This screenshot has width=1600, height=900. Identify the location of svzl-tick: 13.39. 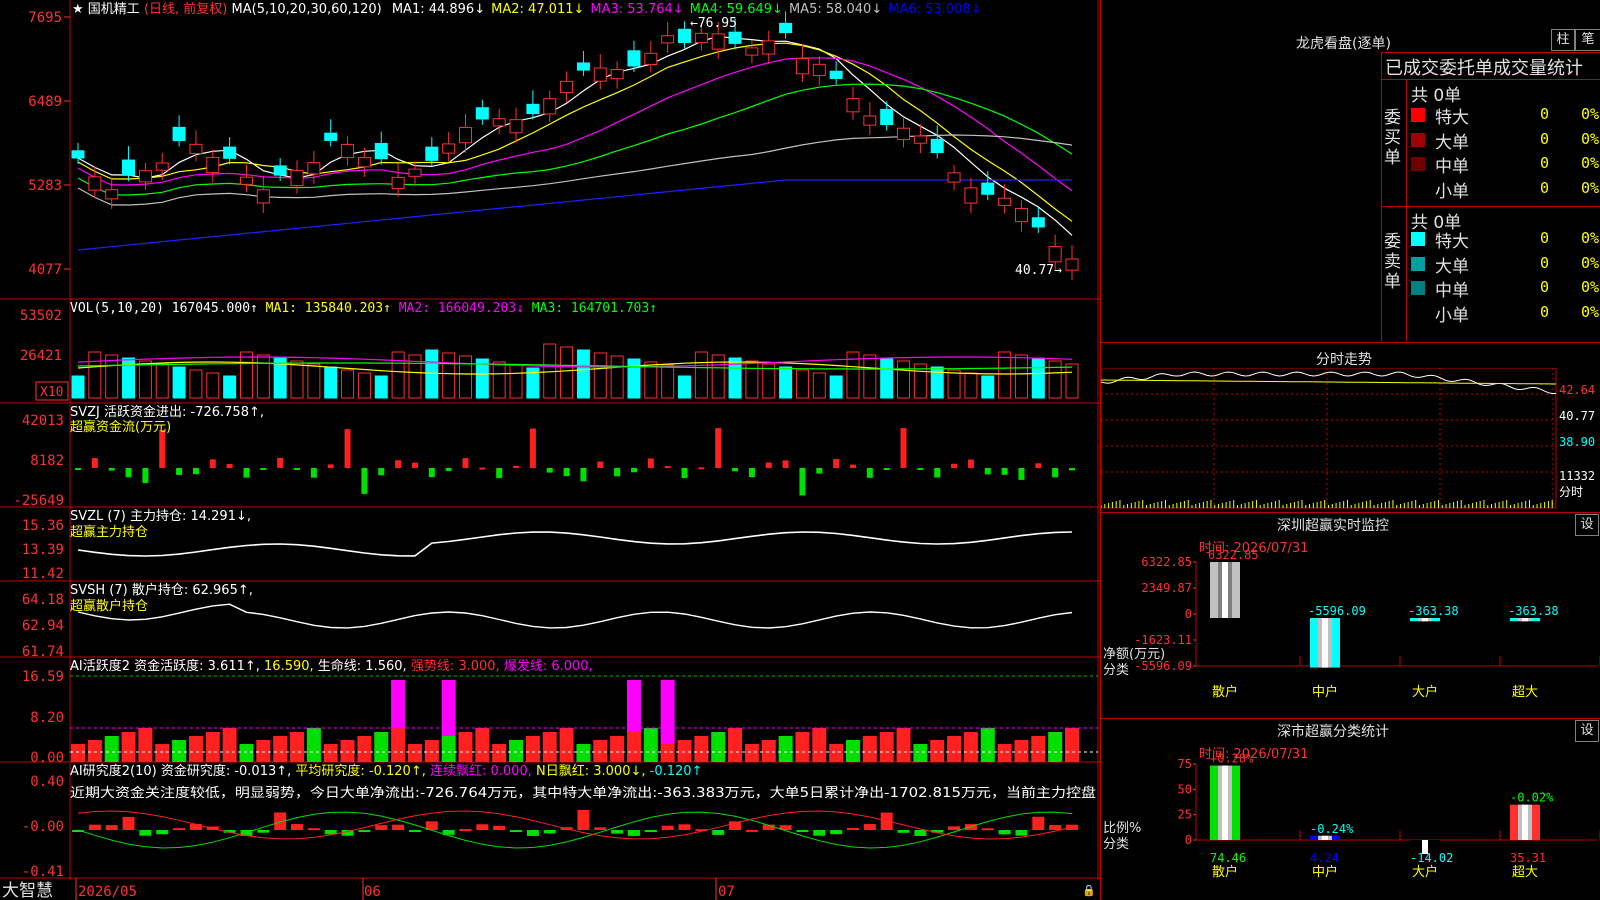
(43, 550).